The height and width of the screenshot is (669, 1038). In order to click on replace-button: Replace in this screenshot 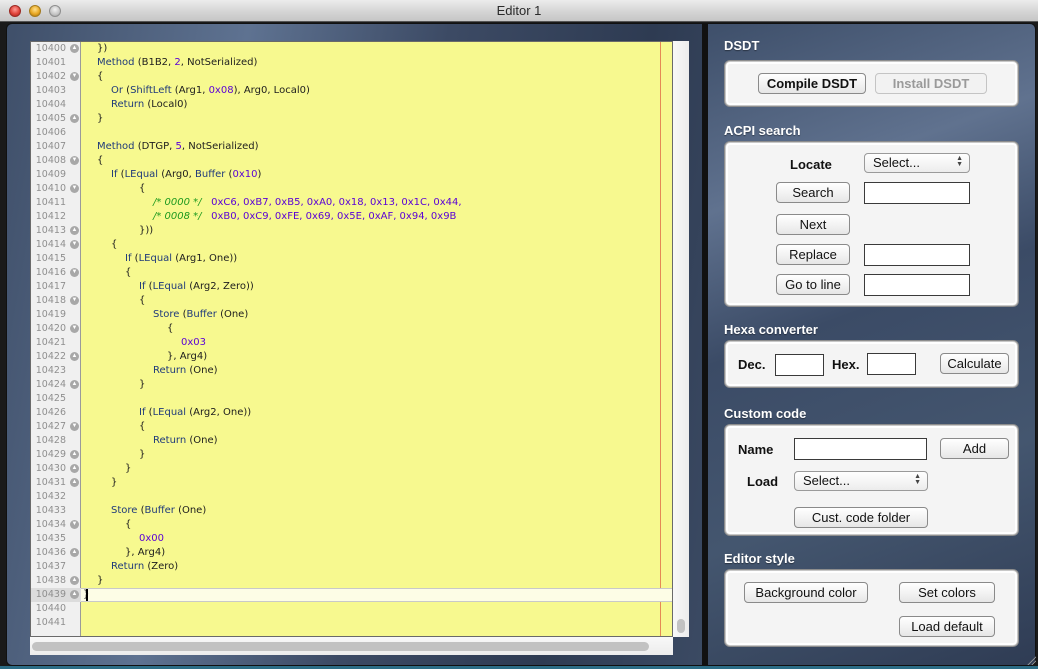, I will do `click(813, 254)`.